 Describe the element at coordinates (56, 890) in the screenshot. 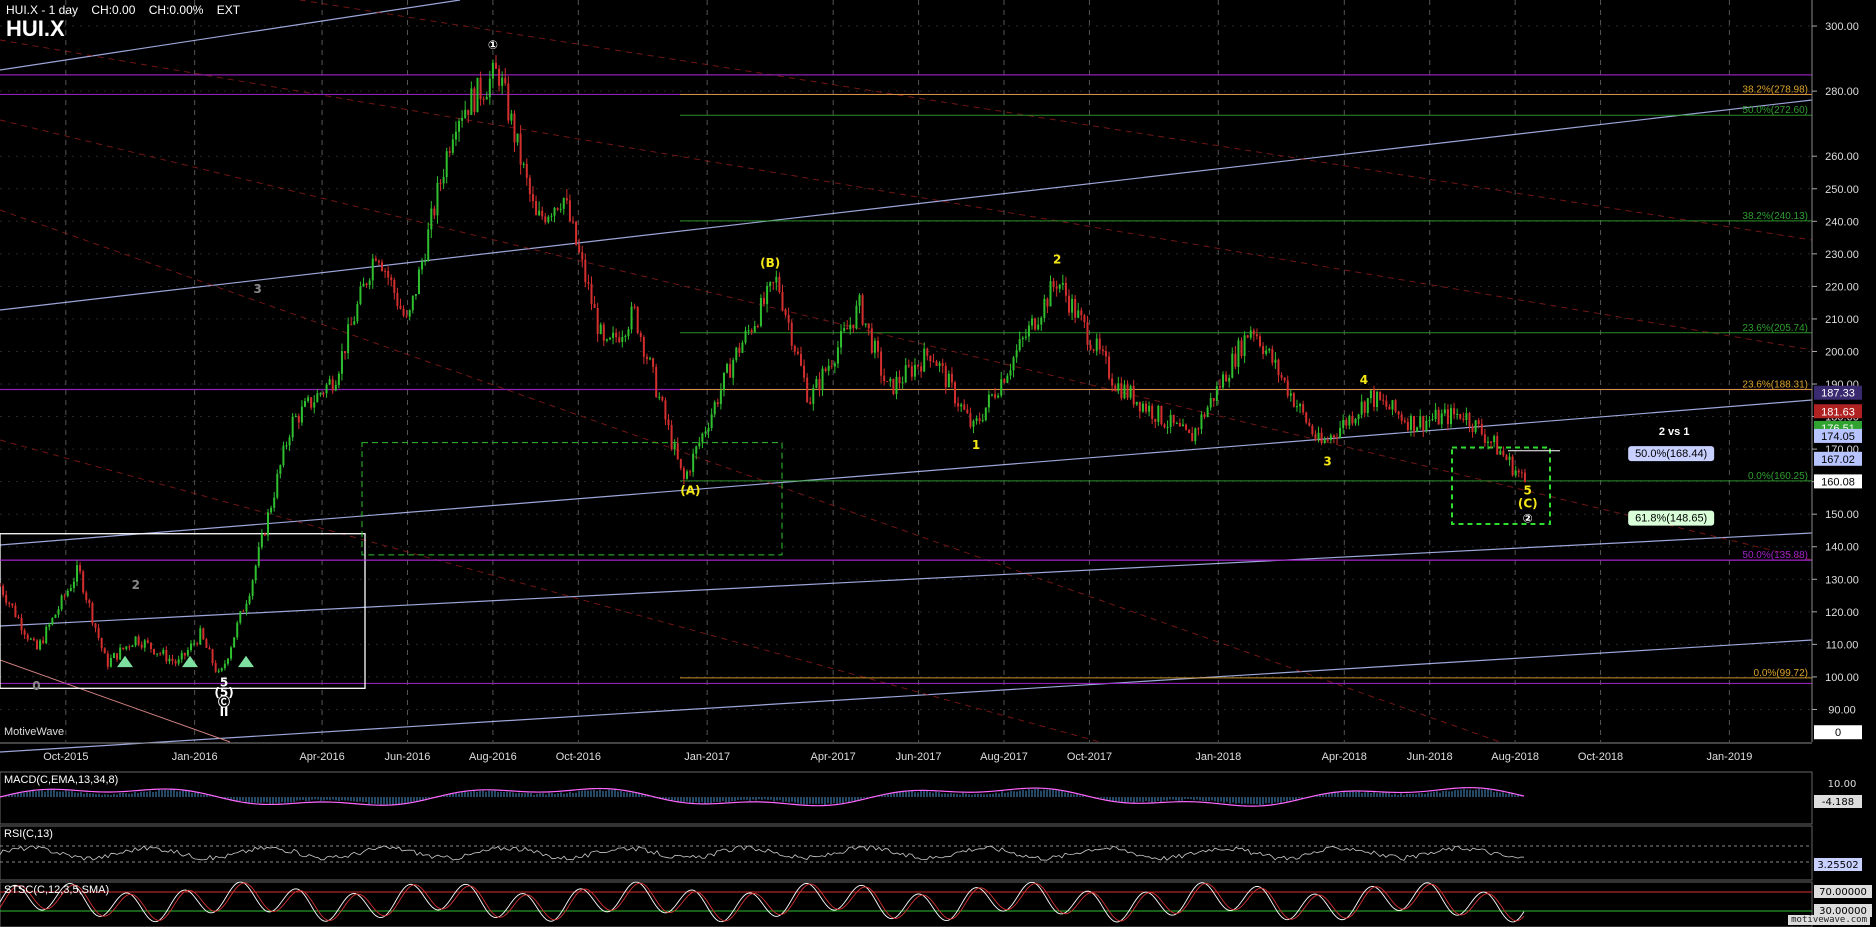

I see `stsc-label: STSC(C,12,3,5,SMA)` at that location.